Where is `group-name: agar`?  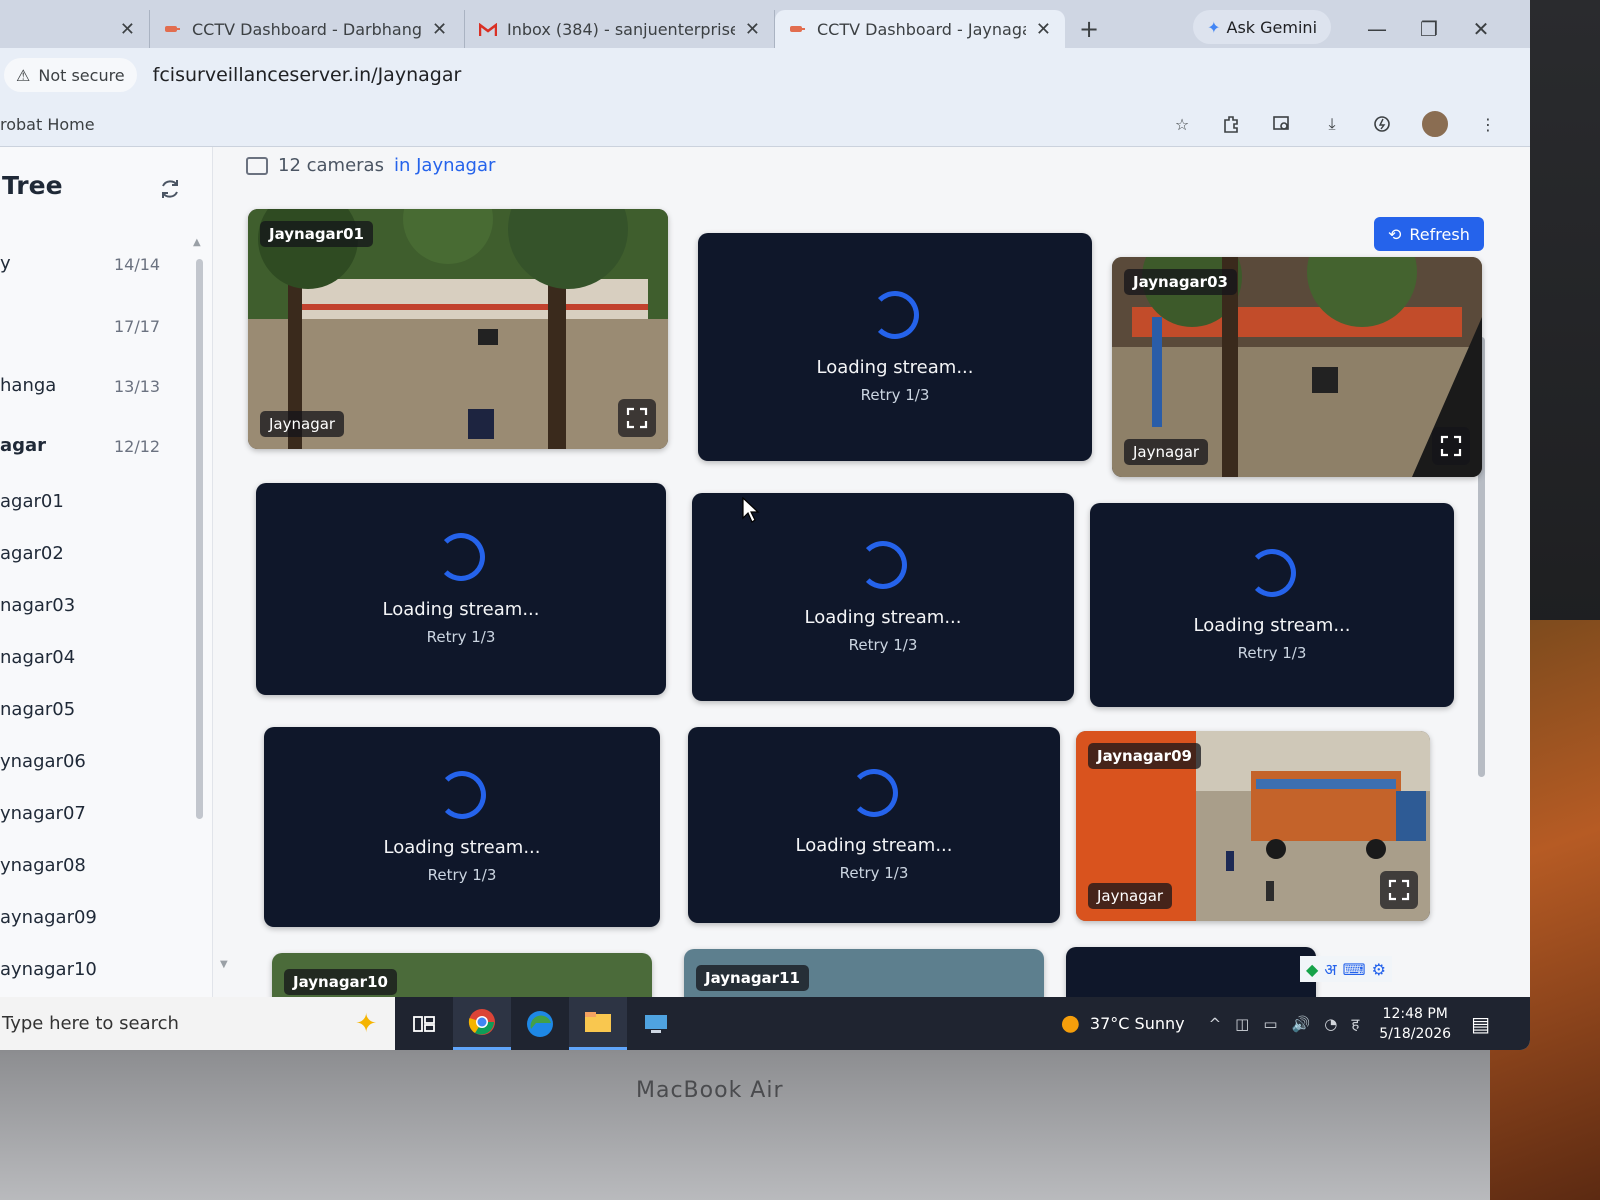
group-name: agar is located at coordinates (23, 445).